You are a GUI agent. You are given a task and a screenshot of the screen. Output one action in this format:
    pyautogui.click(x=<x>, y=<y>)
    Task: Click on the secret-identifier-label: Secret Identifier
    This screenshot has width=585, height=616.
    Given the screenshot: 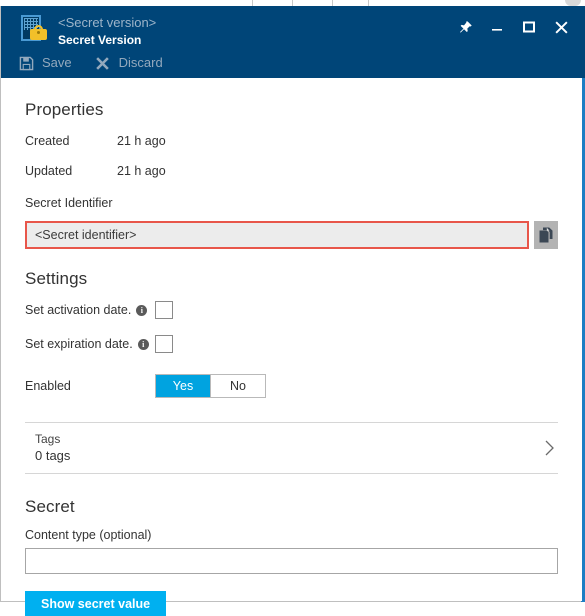 What is the action you would take?
    pyautogui.click(x=69, y=203)
    